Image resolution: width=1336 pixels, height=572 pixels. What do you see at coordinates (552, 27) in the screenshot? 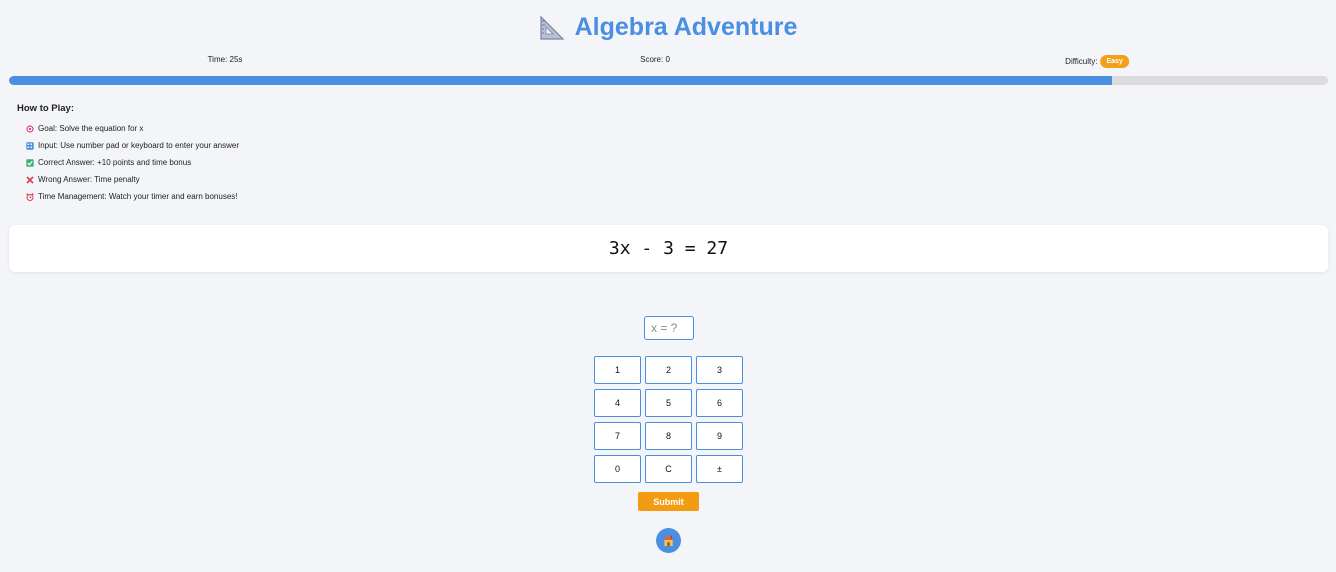
I see `triangular-ruler-icon` at bounding box center [552, 27].